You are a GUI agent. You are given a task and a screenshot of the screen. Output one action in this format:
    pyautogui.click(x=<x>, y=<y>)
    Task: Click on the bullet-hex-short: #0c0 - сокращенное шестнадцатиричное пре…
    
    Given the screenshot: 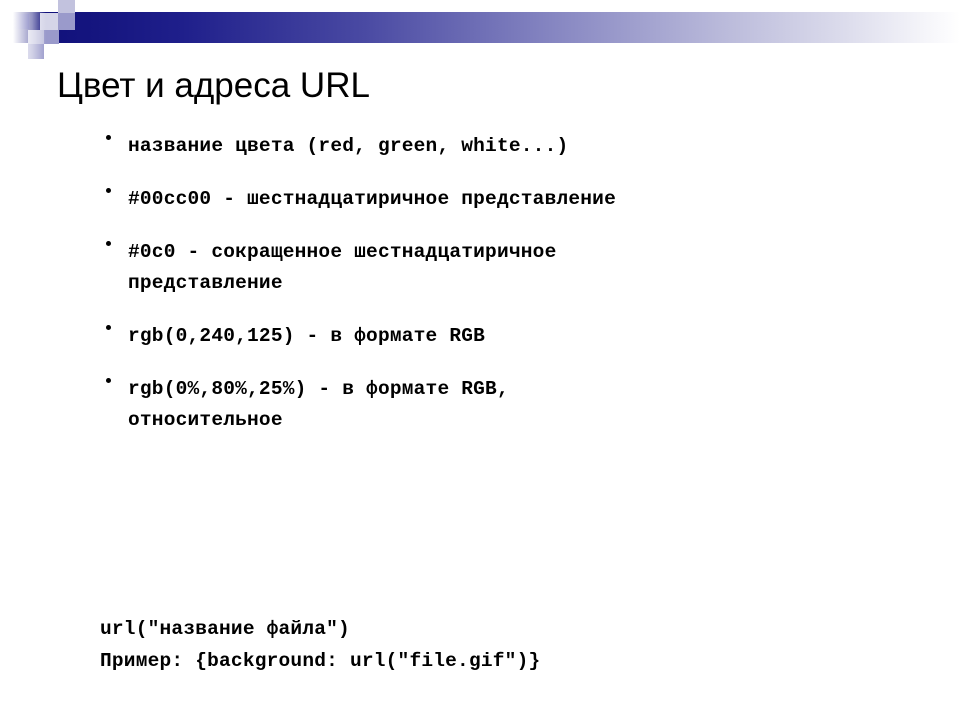 What is the action you would take?
    pyautogui.click(x=342, y=267)
    